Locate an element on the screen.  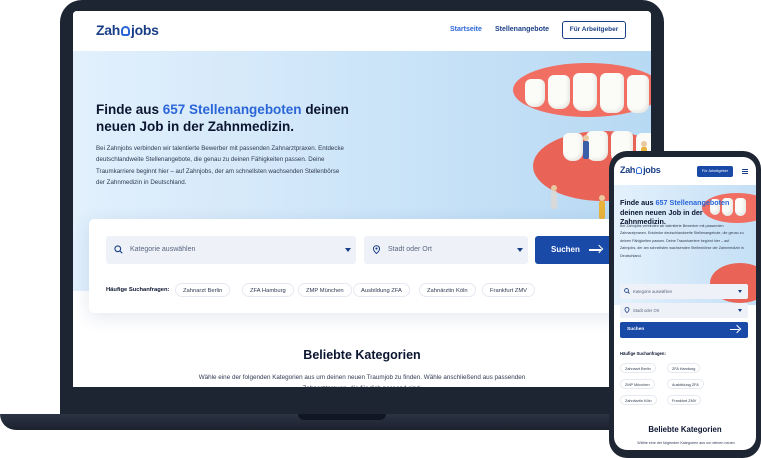
logo-text-left: Zah is located at coordinates (108, 30).